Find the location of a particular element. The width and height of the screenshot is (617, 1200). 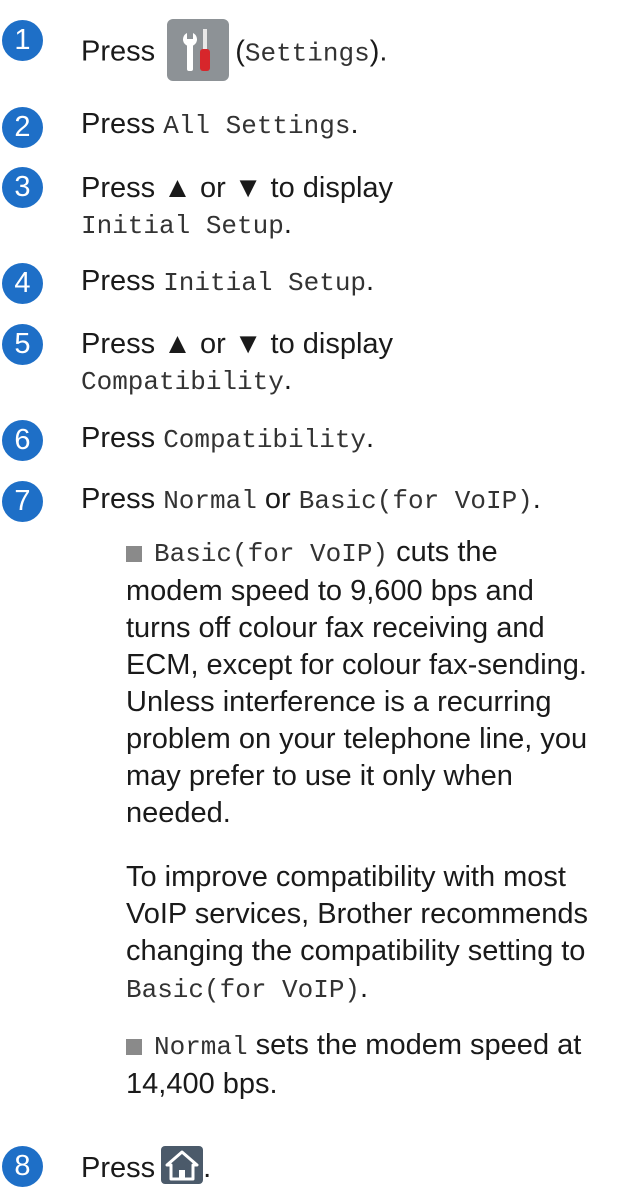

step-text: Press Normal or Basic(for VoIP). is located at coordinates (311, 499).